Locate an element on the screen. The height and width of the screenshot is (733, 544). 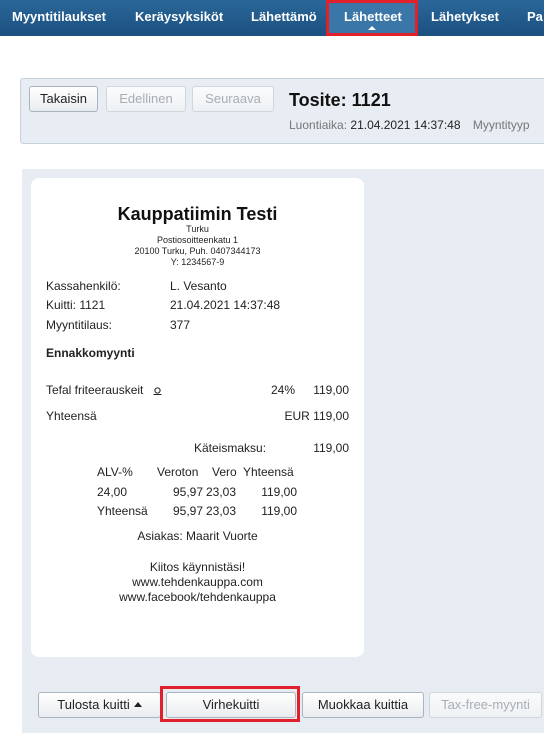
customer-line: Asiakas: Maarit Vuorte is located at coordinates (197, 536).